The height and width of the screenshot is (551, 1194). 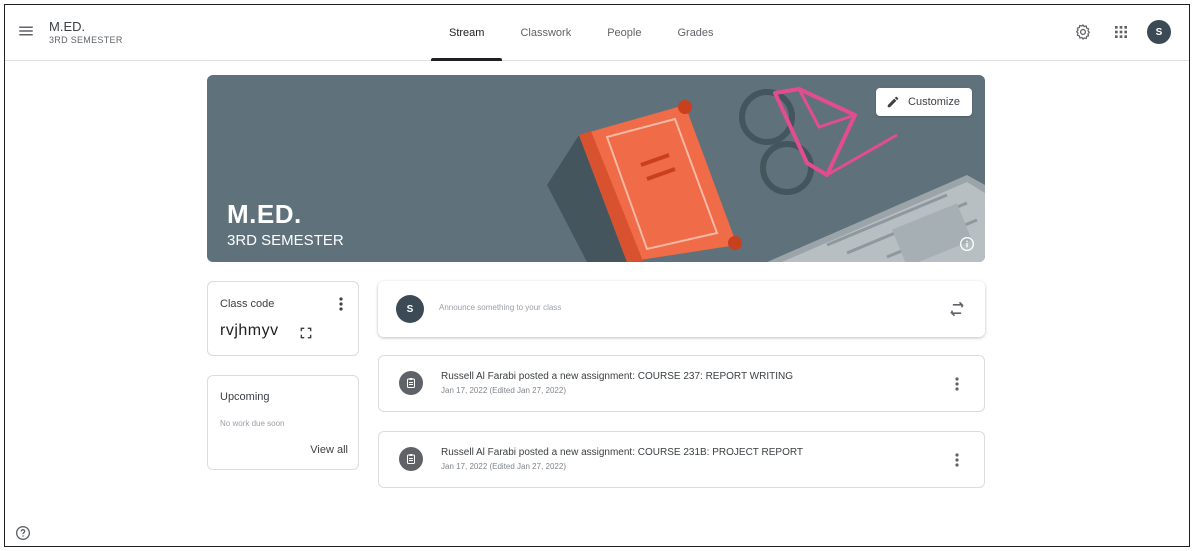 I want to click on book-illustration, so click(x=644, y=181).